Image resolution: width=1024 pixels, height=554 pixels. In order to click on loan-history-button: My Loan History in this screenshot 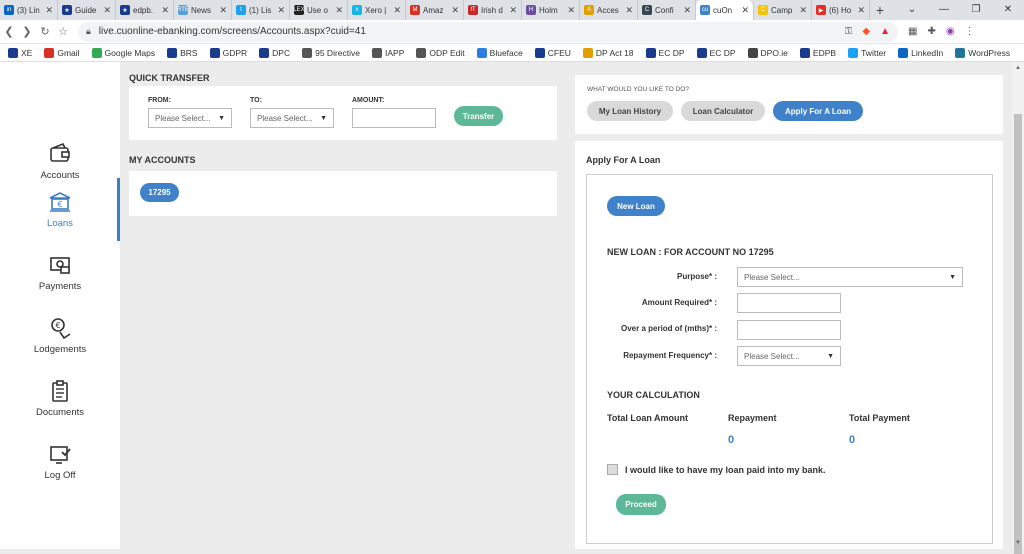, I will do `click(630, 111)`.